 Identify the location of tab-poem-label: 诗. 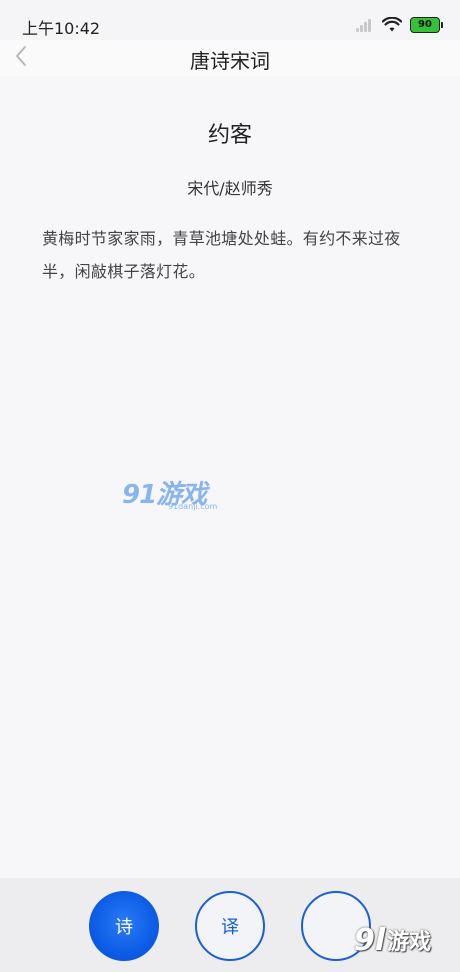
(124, 927).